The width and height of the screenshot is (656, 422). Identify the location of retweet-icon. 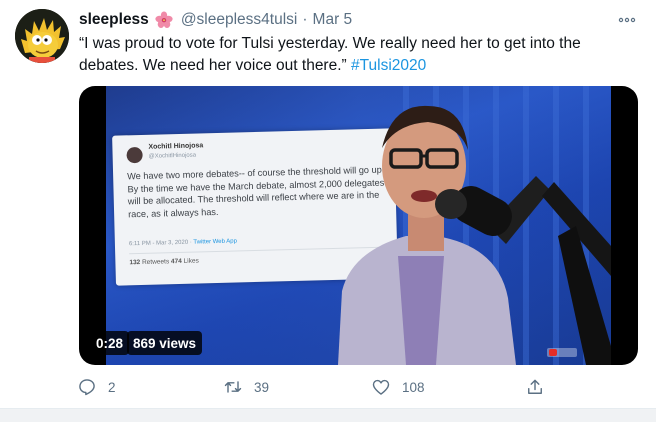
(233, 387).